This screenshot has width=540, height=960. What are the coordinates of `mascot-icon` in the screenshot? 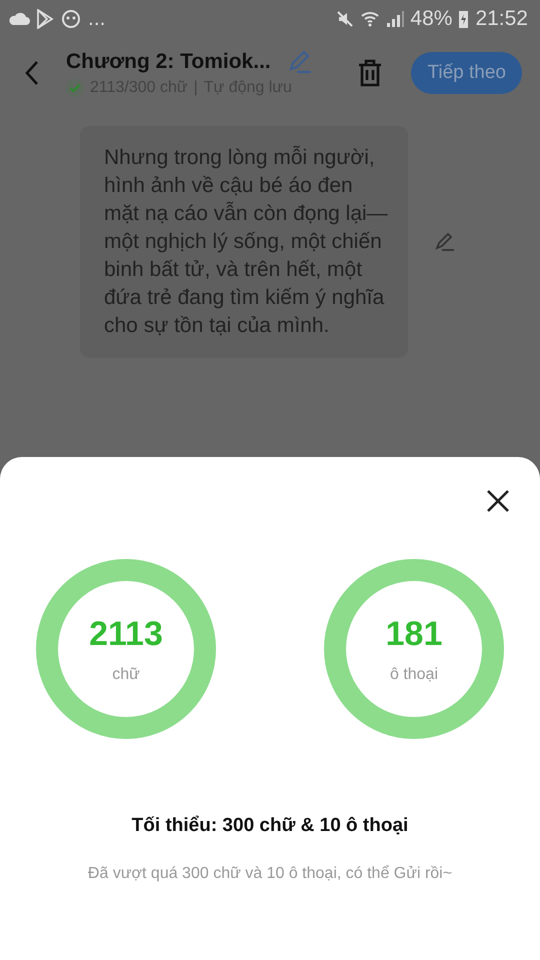 It's located at (71, 19).